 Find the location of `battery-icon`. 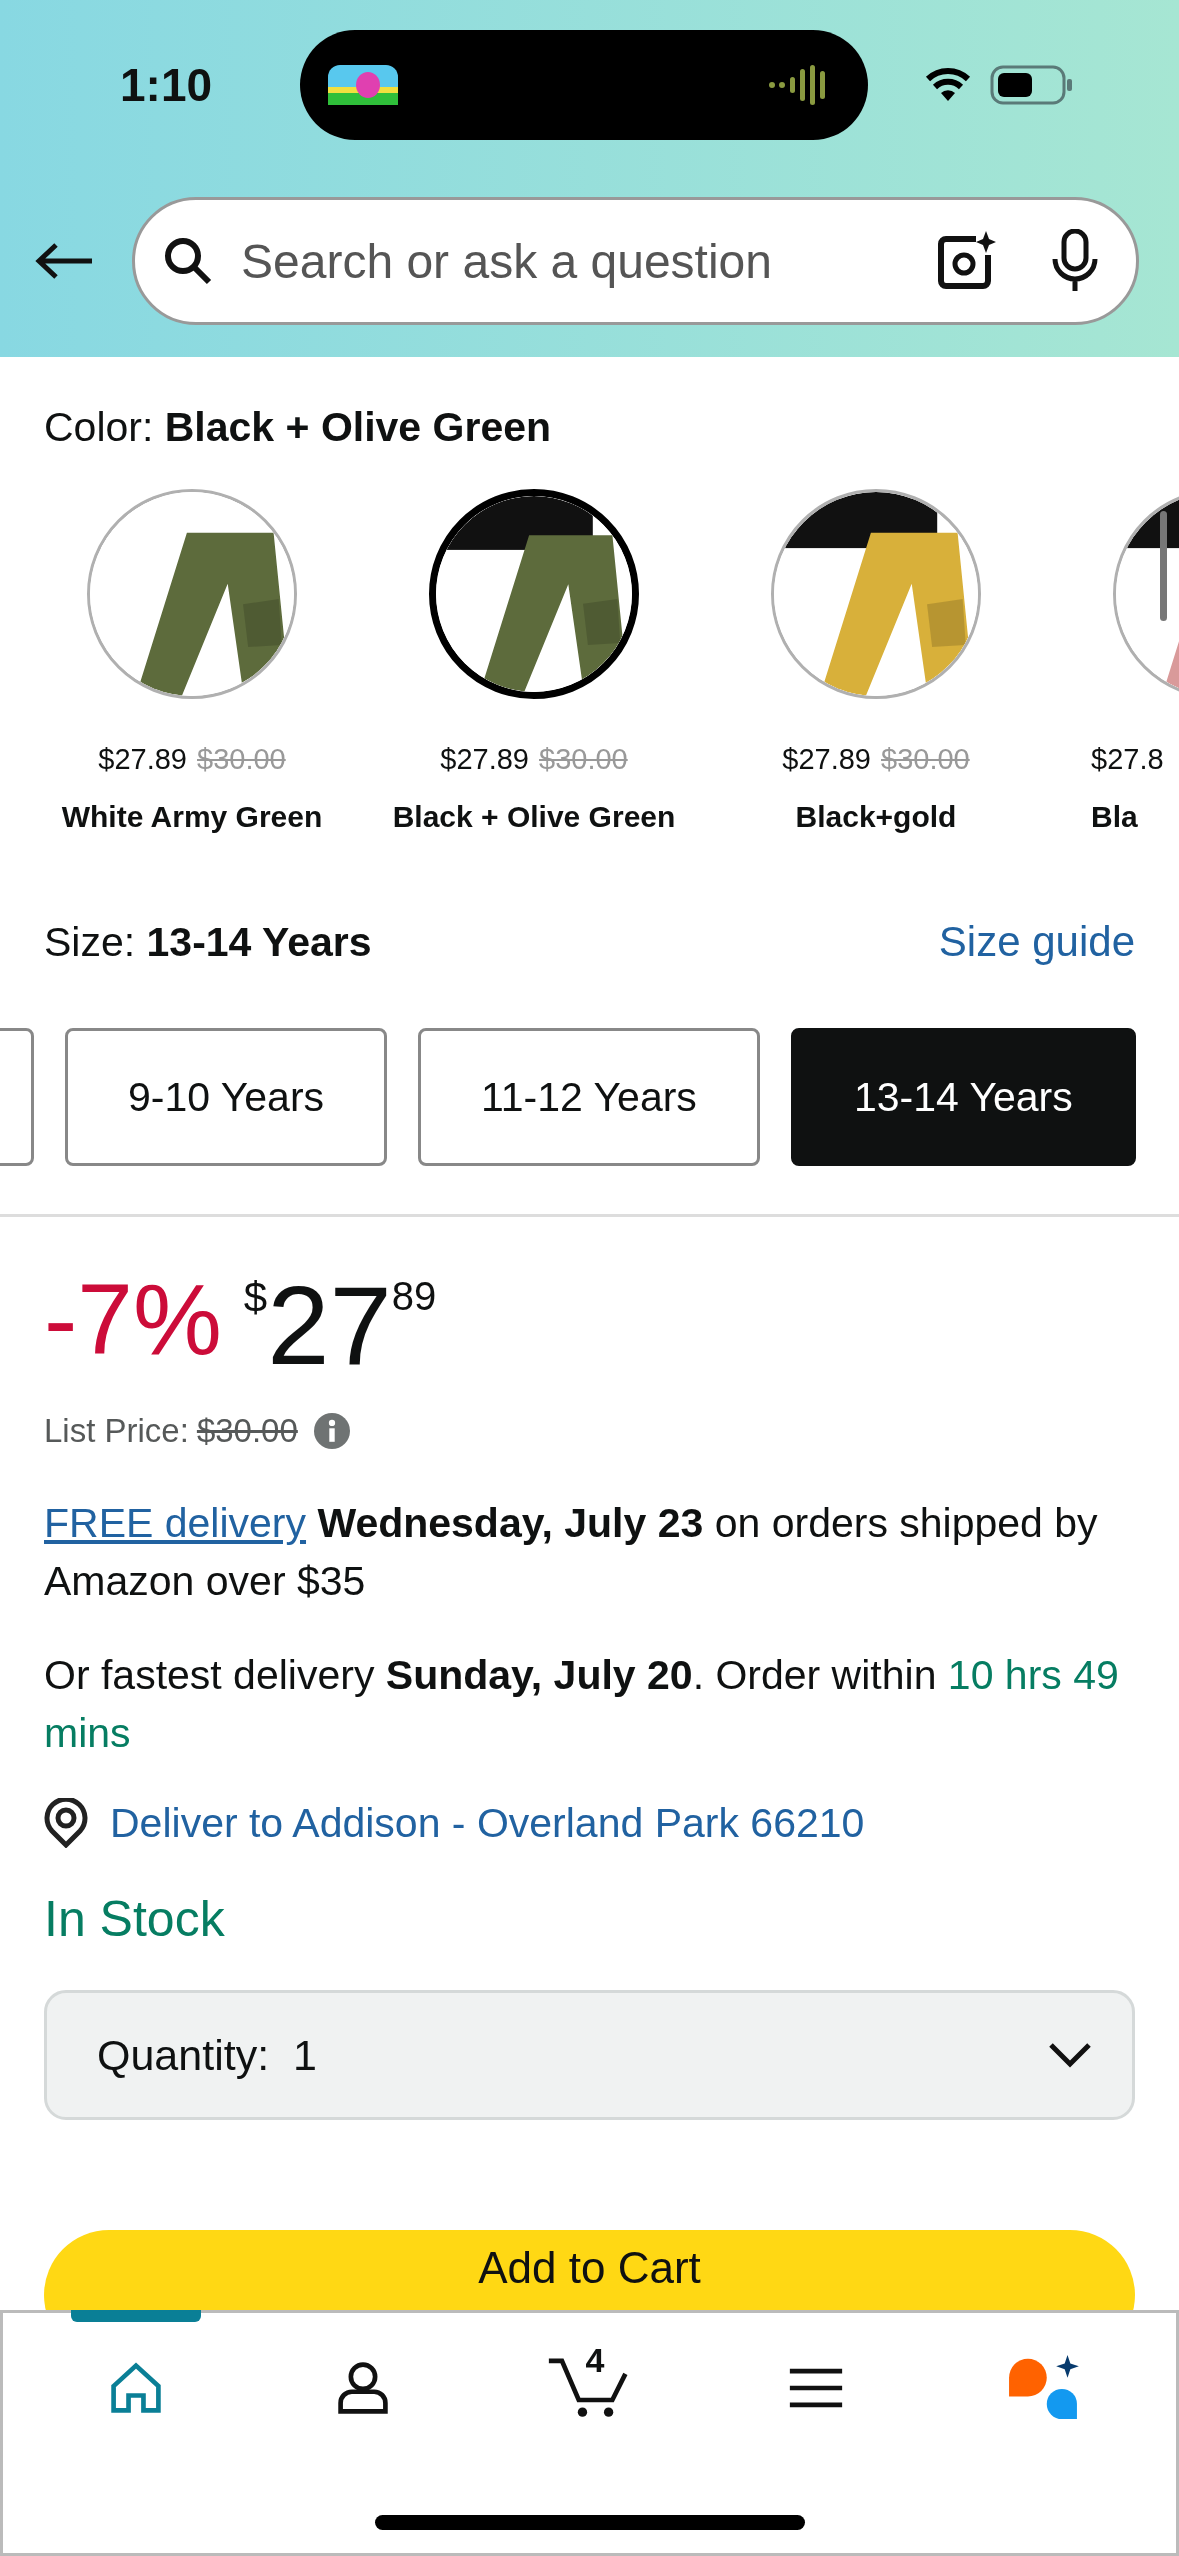

battery-icon is located at coordinates (1032, 85).